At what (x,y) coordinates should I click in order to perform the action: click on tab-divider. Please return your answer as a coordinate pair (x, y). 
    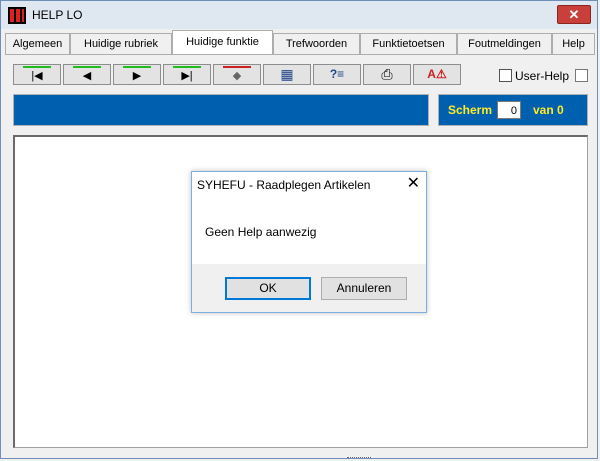
    Looking at the image, I should click on (300, 54).